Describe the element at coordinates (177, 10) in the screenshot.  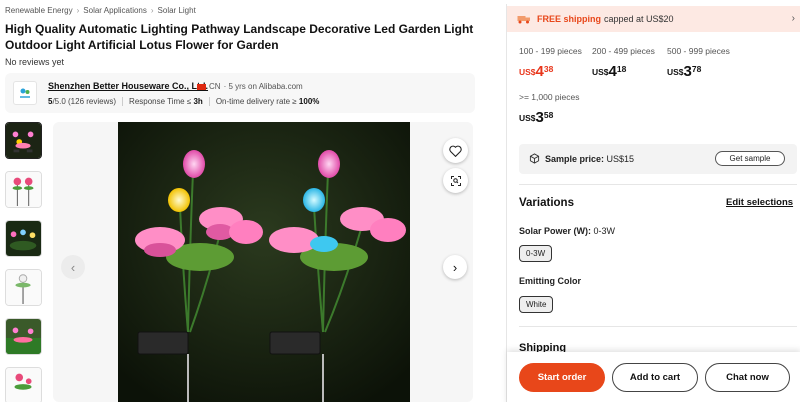
I see `breadcrumb-item-solar-light: Solar Light` at that location.